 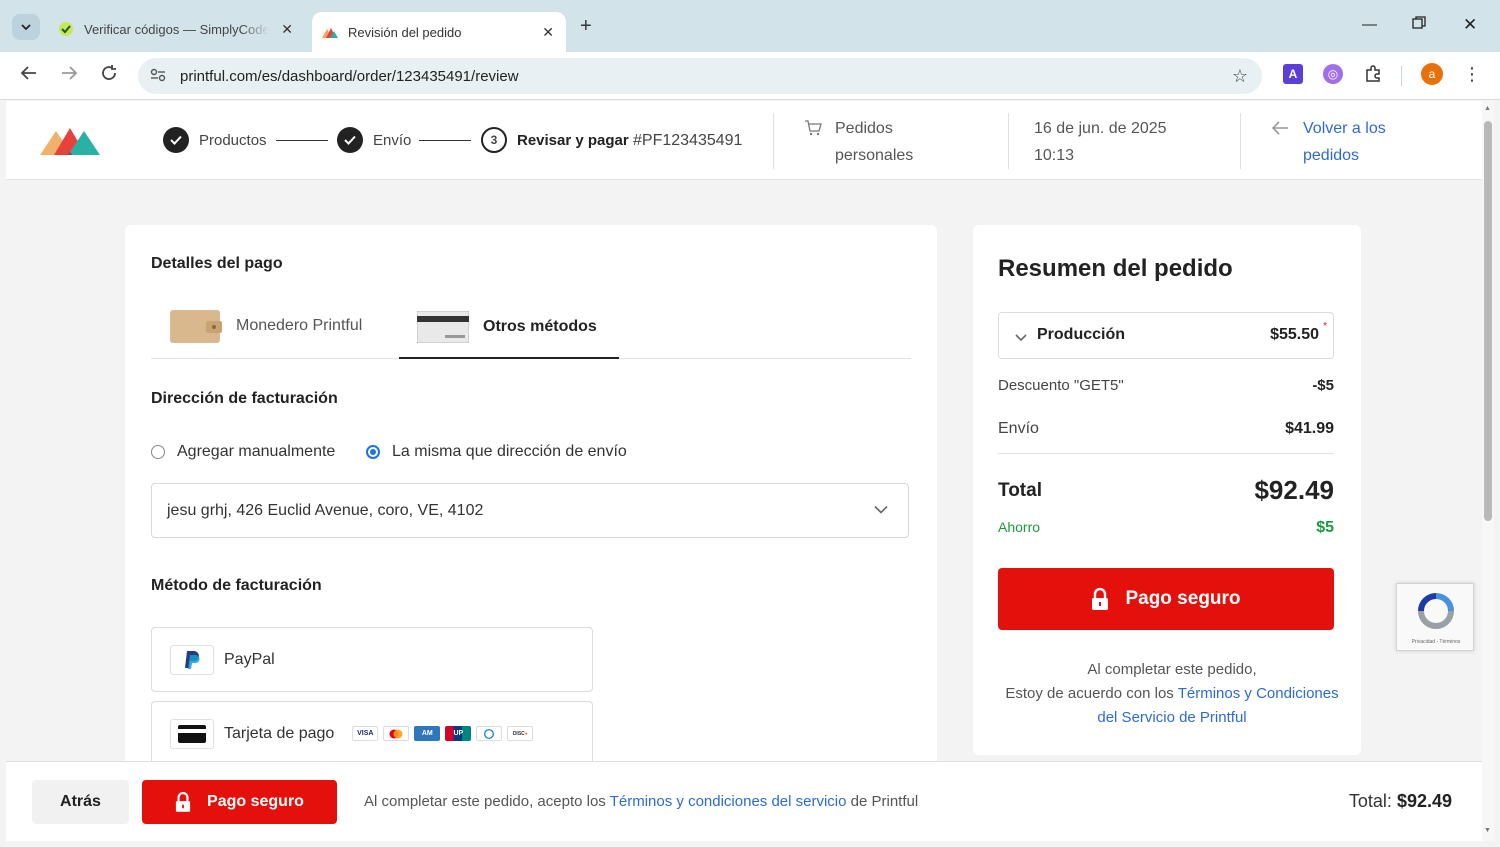 I want to click on step-revisar-y-pagar: 3 Revisar y pagar, so click(x=555, y=140).